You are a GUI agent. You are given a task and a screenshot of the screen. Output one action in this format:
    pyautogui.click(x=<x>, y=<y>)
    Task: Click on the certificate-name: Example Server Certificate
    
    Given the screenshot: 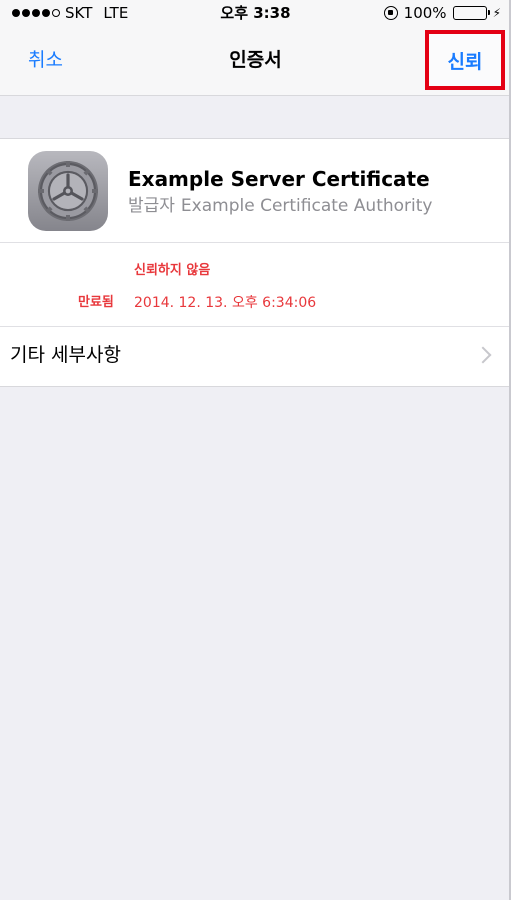 What is the action you would take?
    pyautogui.click(x=279, y=179)
    